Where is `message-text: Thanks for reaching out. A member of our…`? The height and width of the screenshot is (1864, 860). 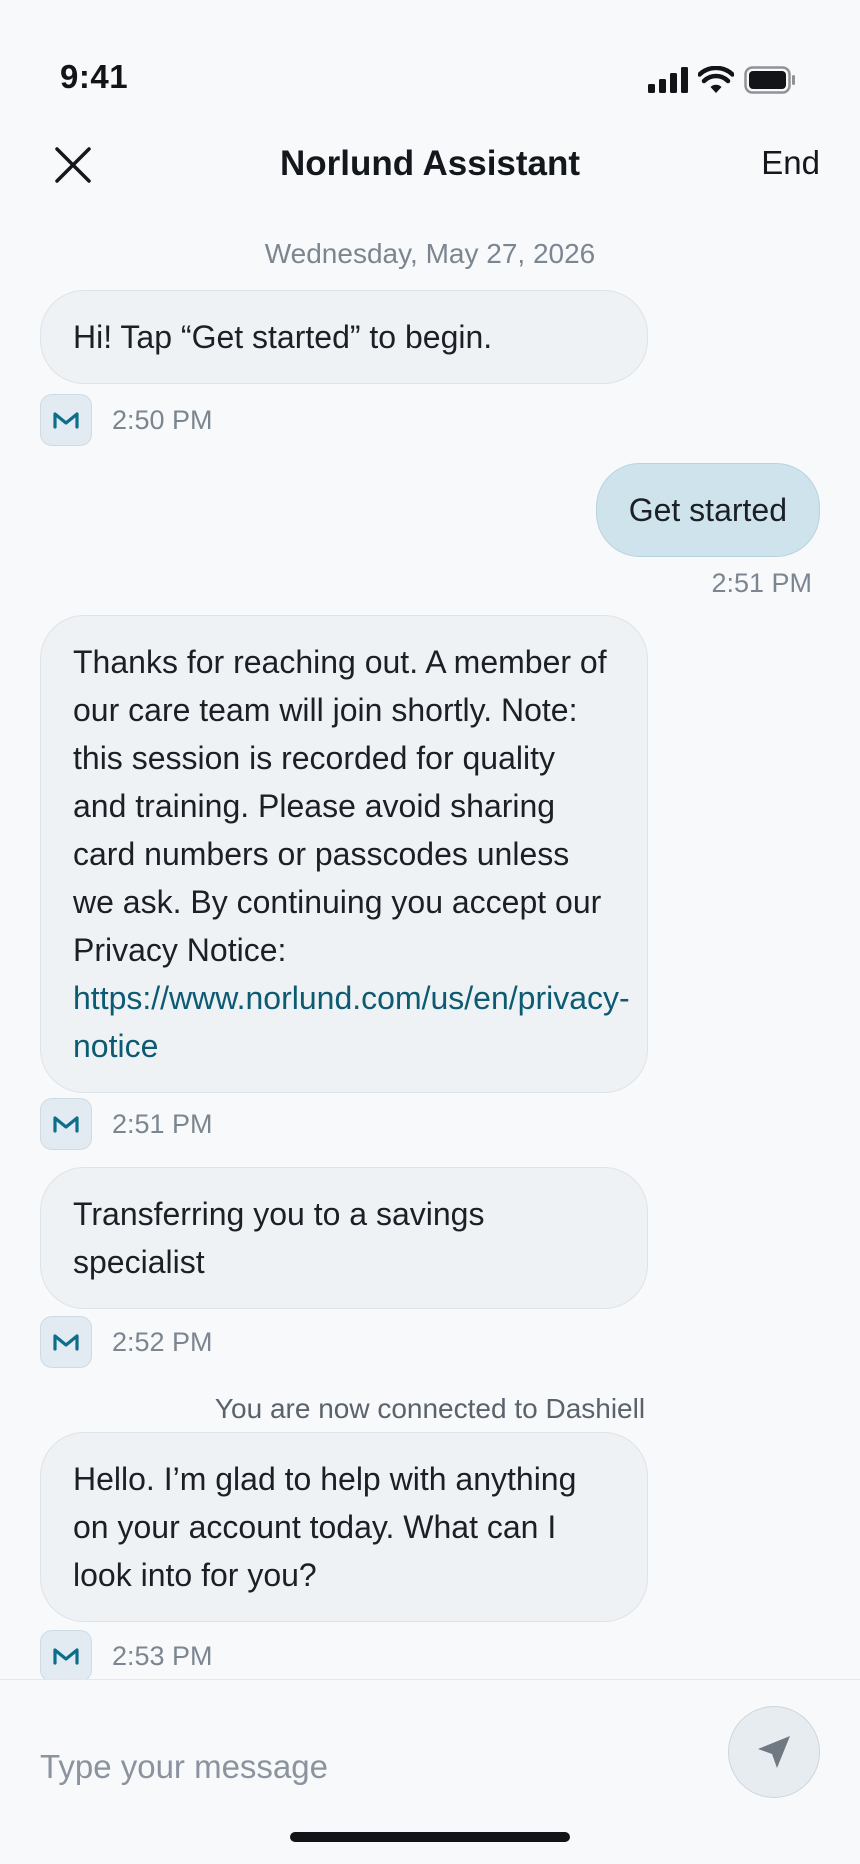 message-text: Thanks for reaching out. A member of our… is located at coordinates (340, 806).